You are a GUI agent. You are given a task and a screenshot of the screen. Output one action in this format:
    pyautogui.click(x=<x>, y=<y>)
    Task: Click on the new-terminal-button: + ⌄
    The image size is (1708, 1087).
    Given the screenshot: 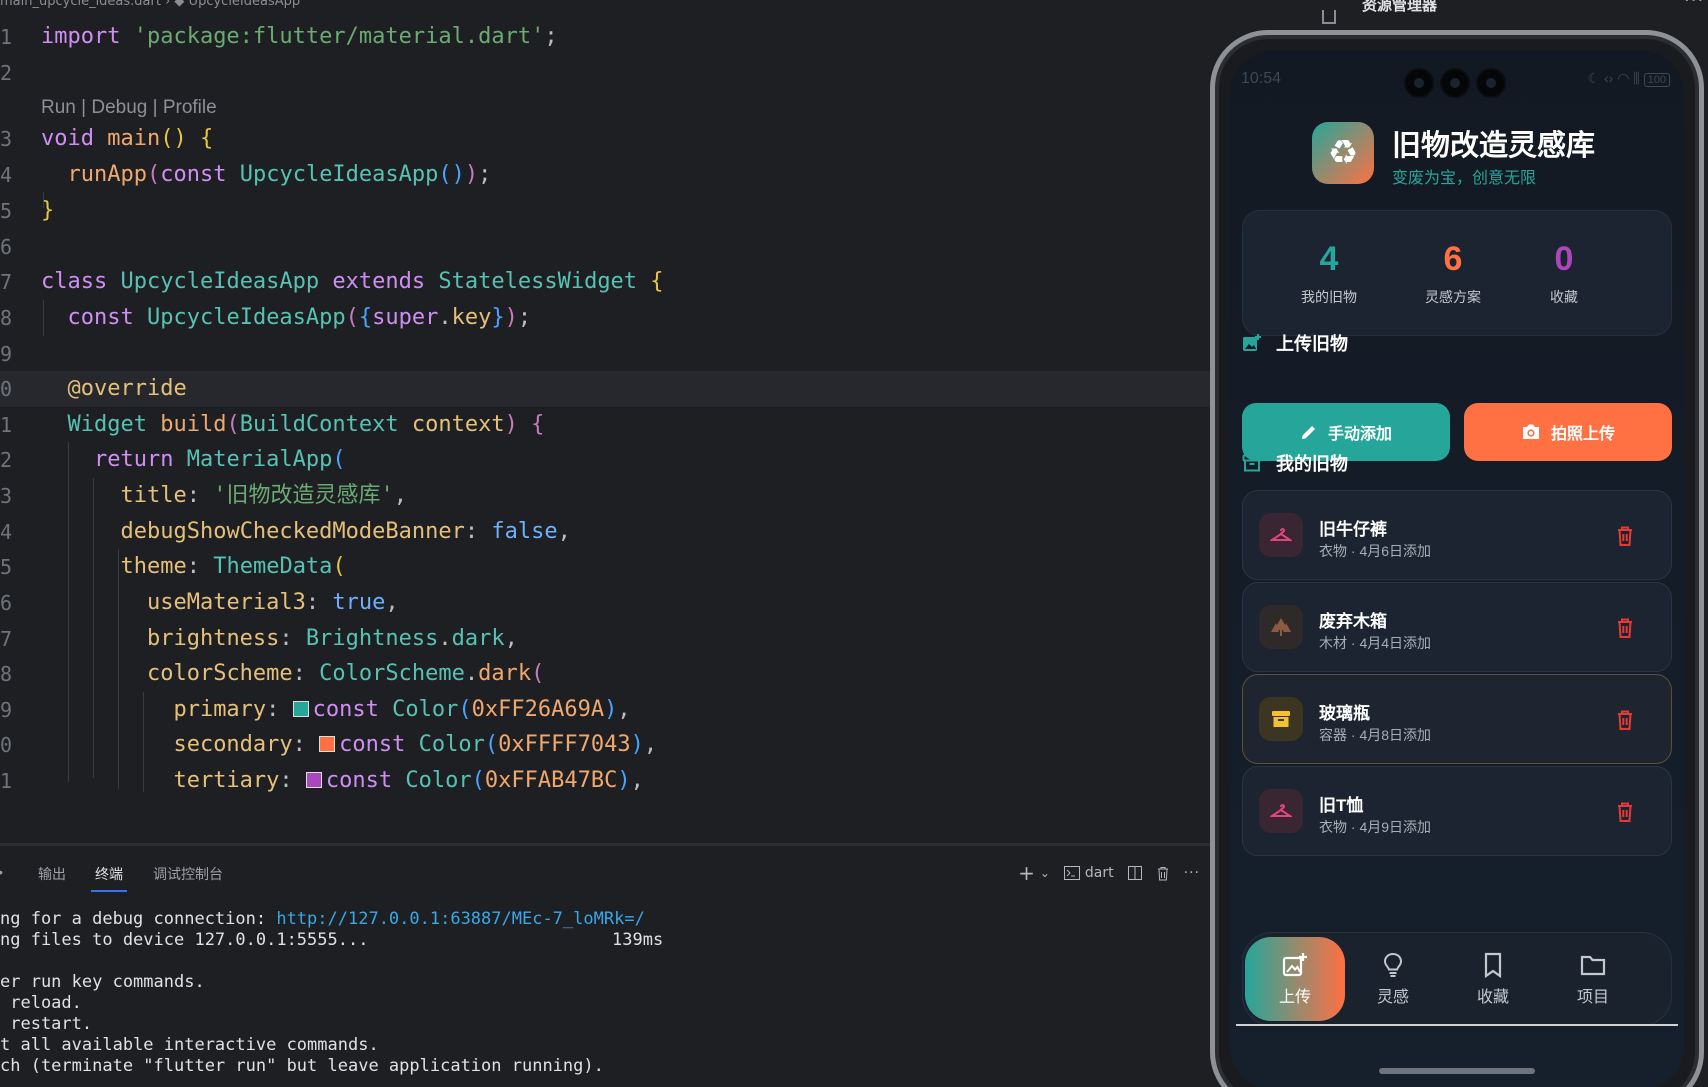 What is the action you would take?
    pyautogui.click(x=1034, y=873)
    